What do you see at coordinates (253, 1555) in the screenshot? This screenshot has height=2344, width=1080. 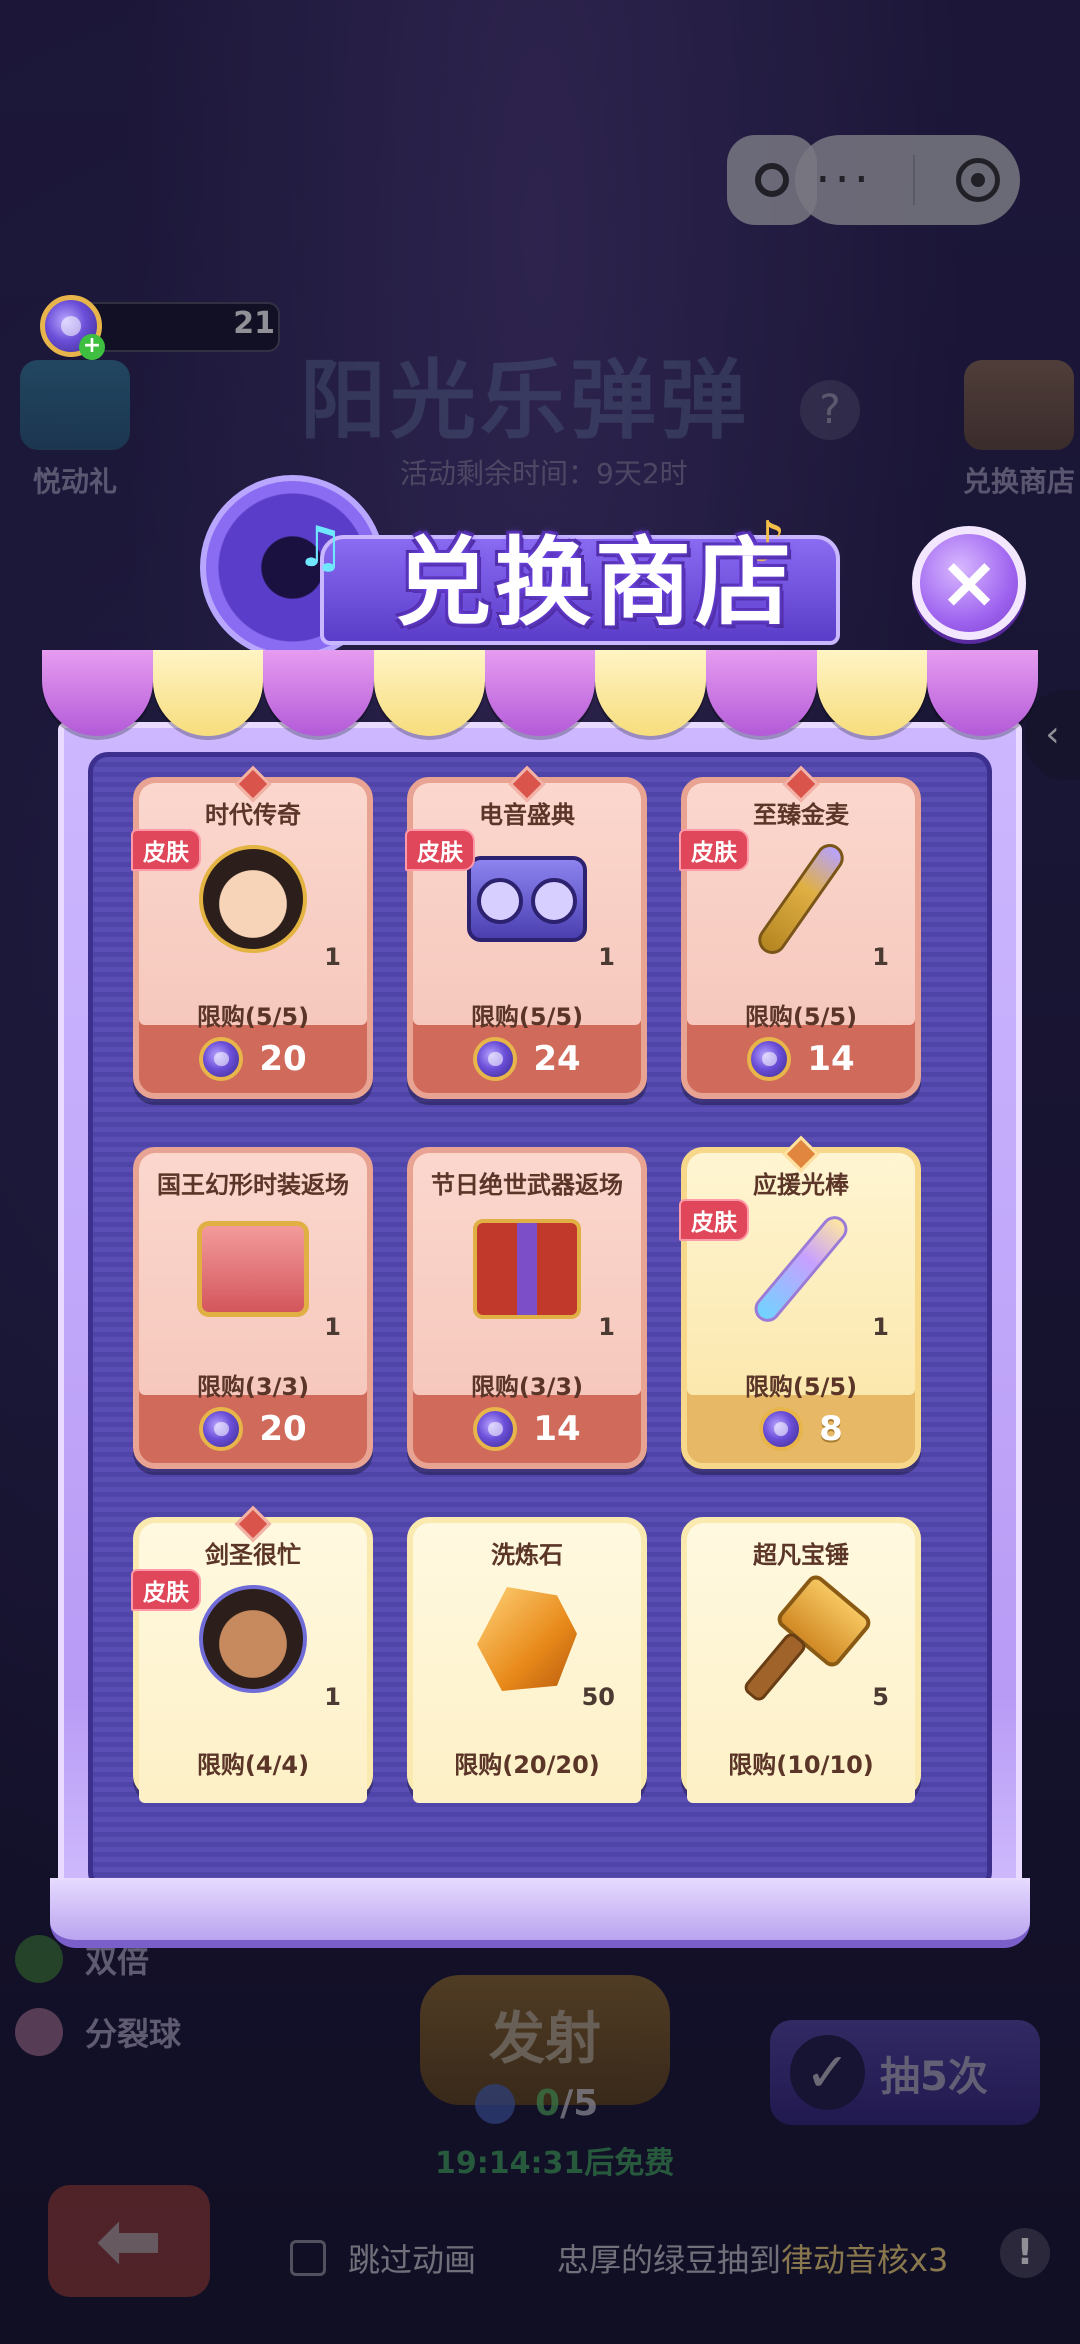 I see `item-name: 剑圣很忙` at bounding box center [253, 1555].